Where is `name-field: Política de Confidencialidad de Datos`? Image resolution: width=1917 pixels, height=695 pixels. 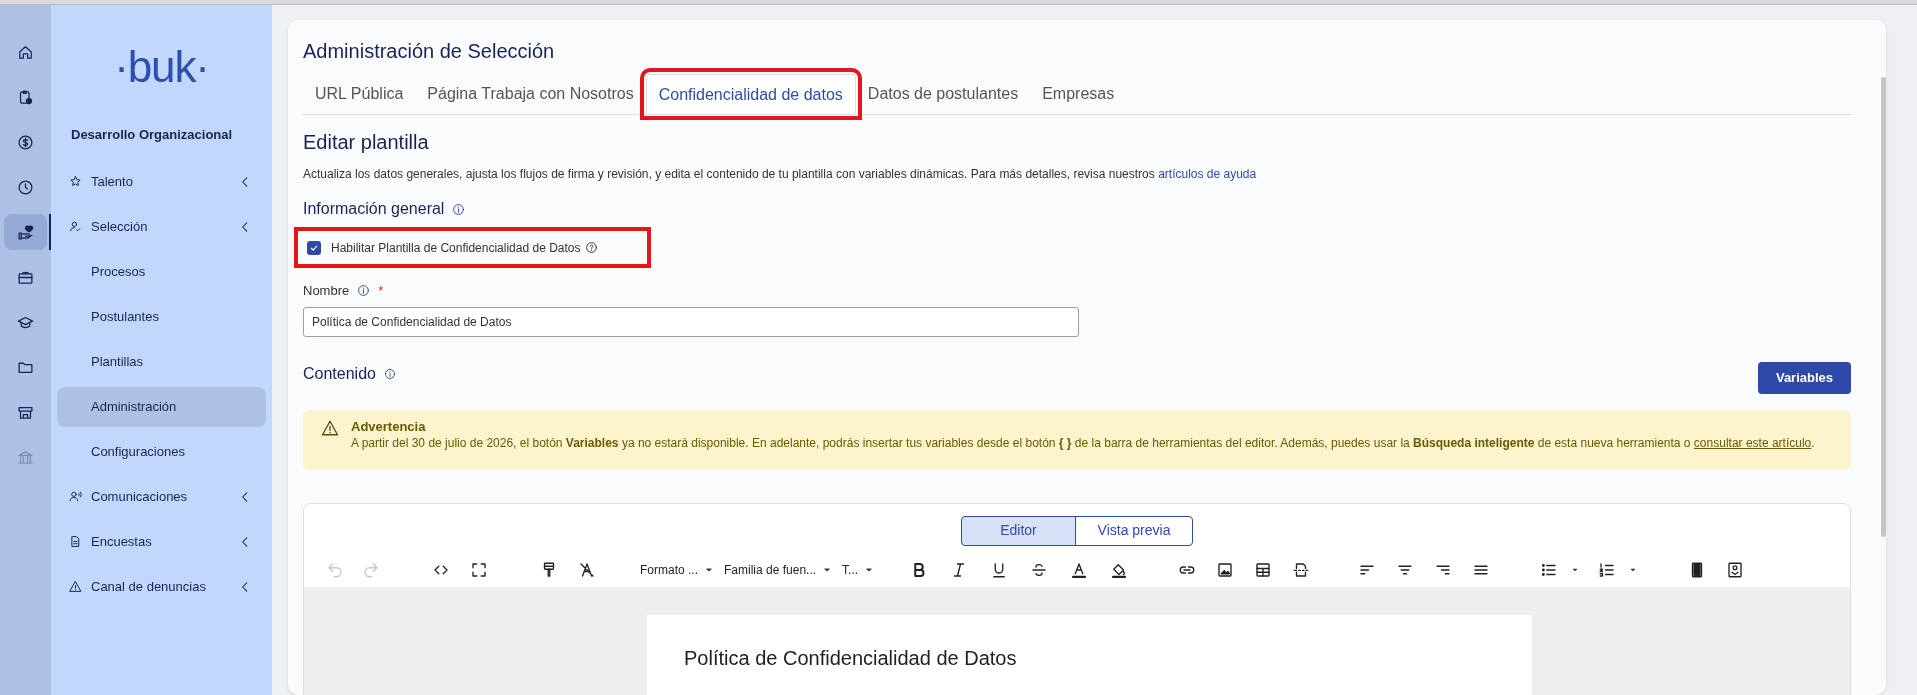 name-field: Política de Confidencialidad de Datos is located at coordinates (691, 321).